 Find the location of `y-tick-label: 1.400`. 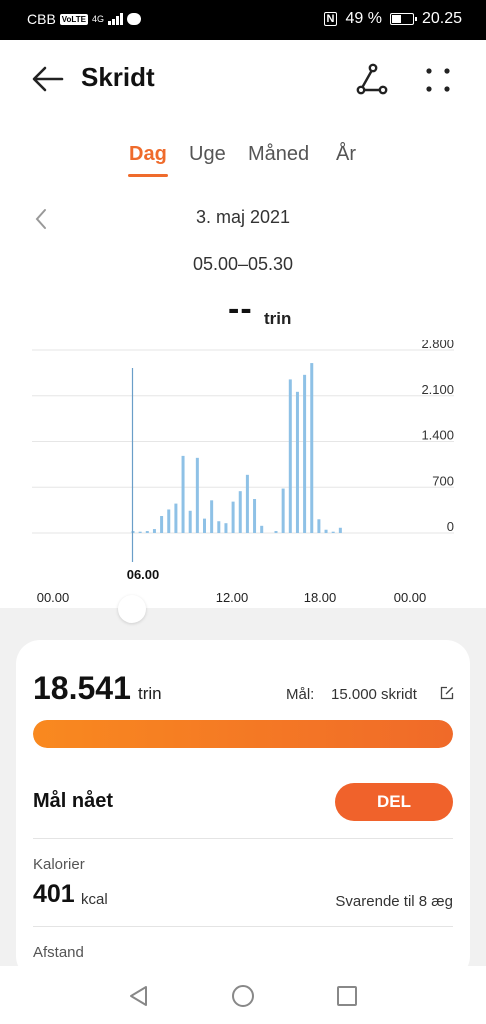

y-tick-label: 1.400 is located at coordinates (437, 435).